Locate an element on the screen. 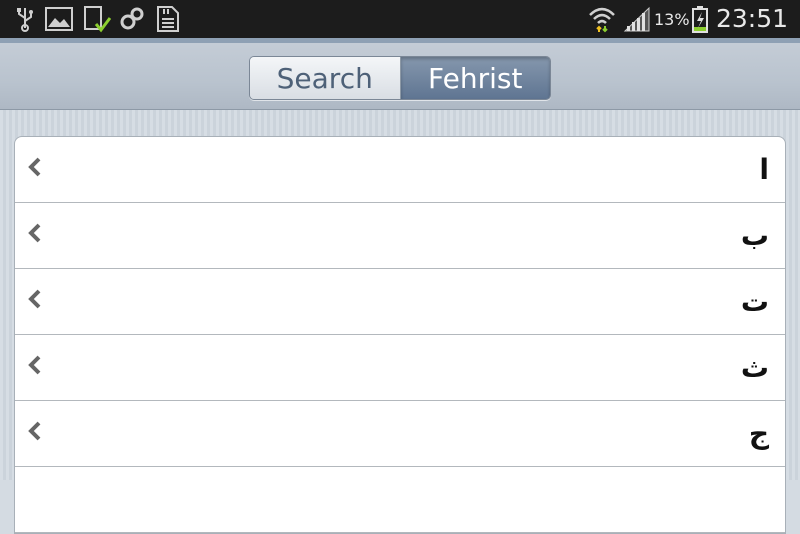 The height and width of the screenshot is (534, 800). battery-charging-icon is located at coordinates (700, 19).